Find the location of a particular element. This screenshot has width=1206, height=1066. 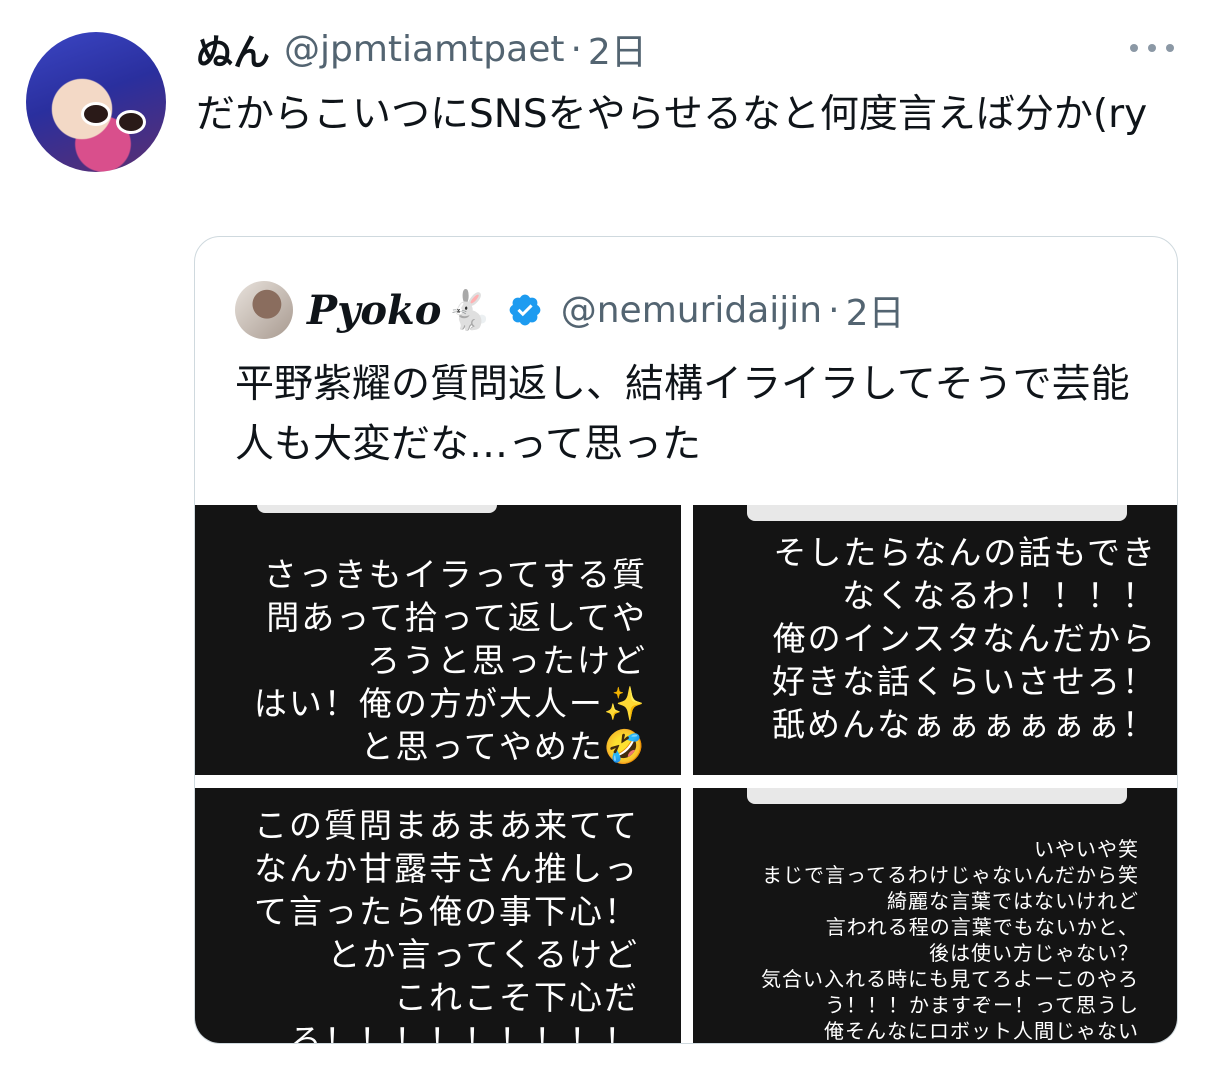

avatar-eye-left is located at coordinates (96, 114).